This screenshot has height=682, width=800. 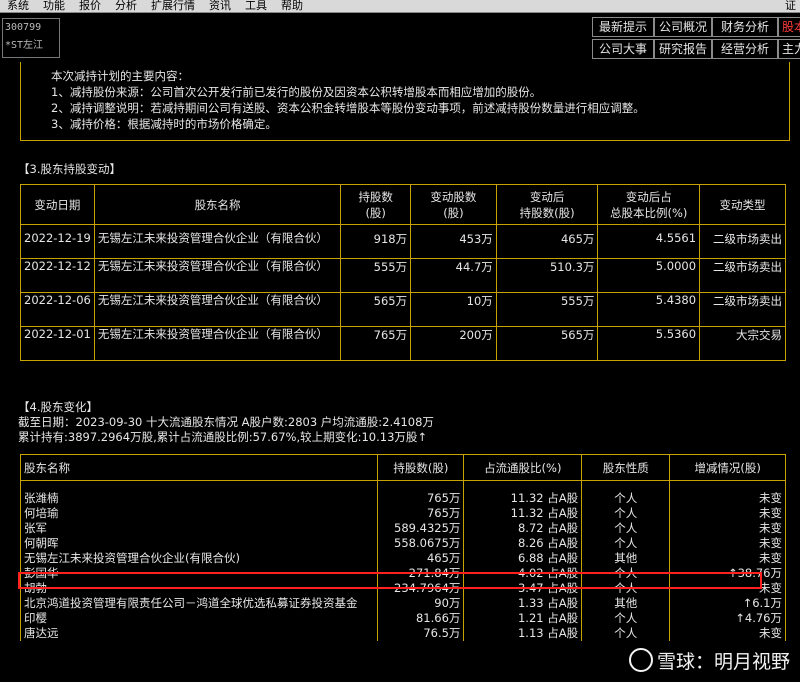 I want to click on tab-2: 财务分析, so click(x=745, y=27).